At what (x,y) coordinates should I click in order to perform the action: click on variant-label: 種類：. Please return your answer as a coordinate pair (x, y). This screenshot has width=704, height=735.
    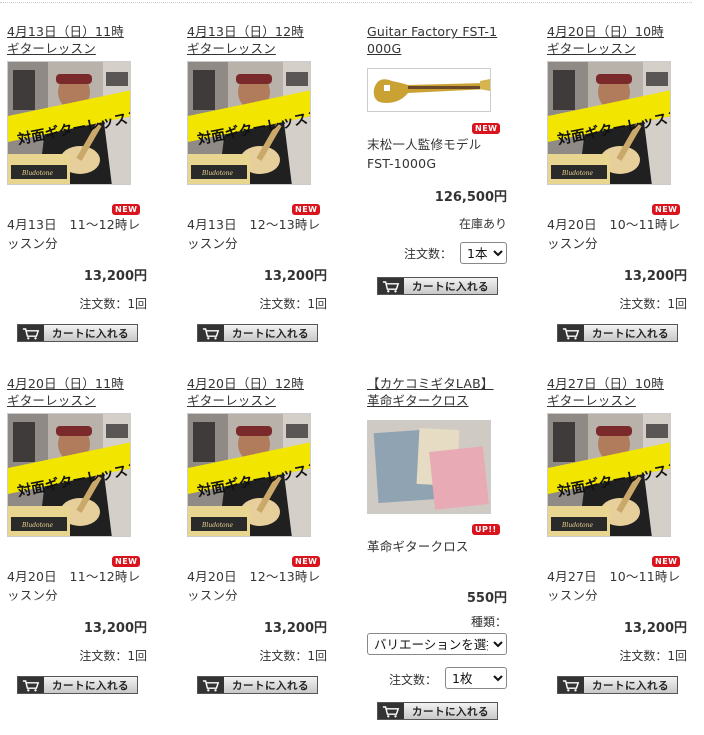
    Looking at the image, I should click on (488, 622).